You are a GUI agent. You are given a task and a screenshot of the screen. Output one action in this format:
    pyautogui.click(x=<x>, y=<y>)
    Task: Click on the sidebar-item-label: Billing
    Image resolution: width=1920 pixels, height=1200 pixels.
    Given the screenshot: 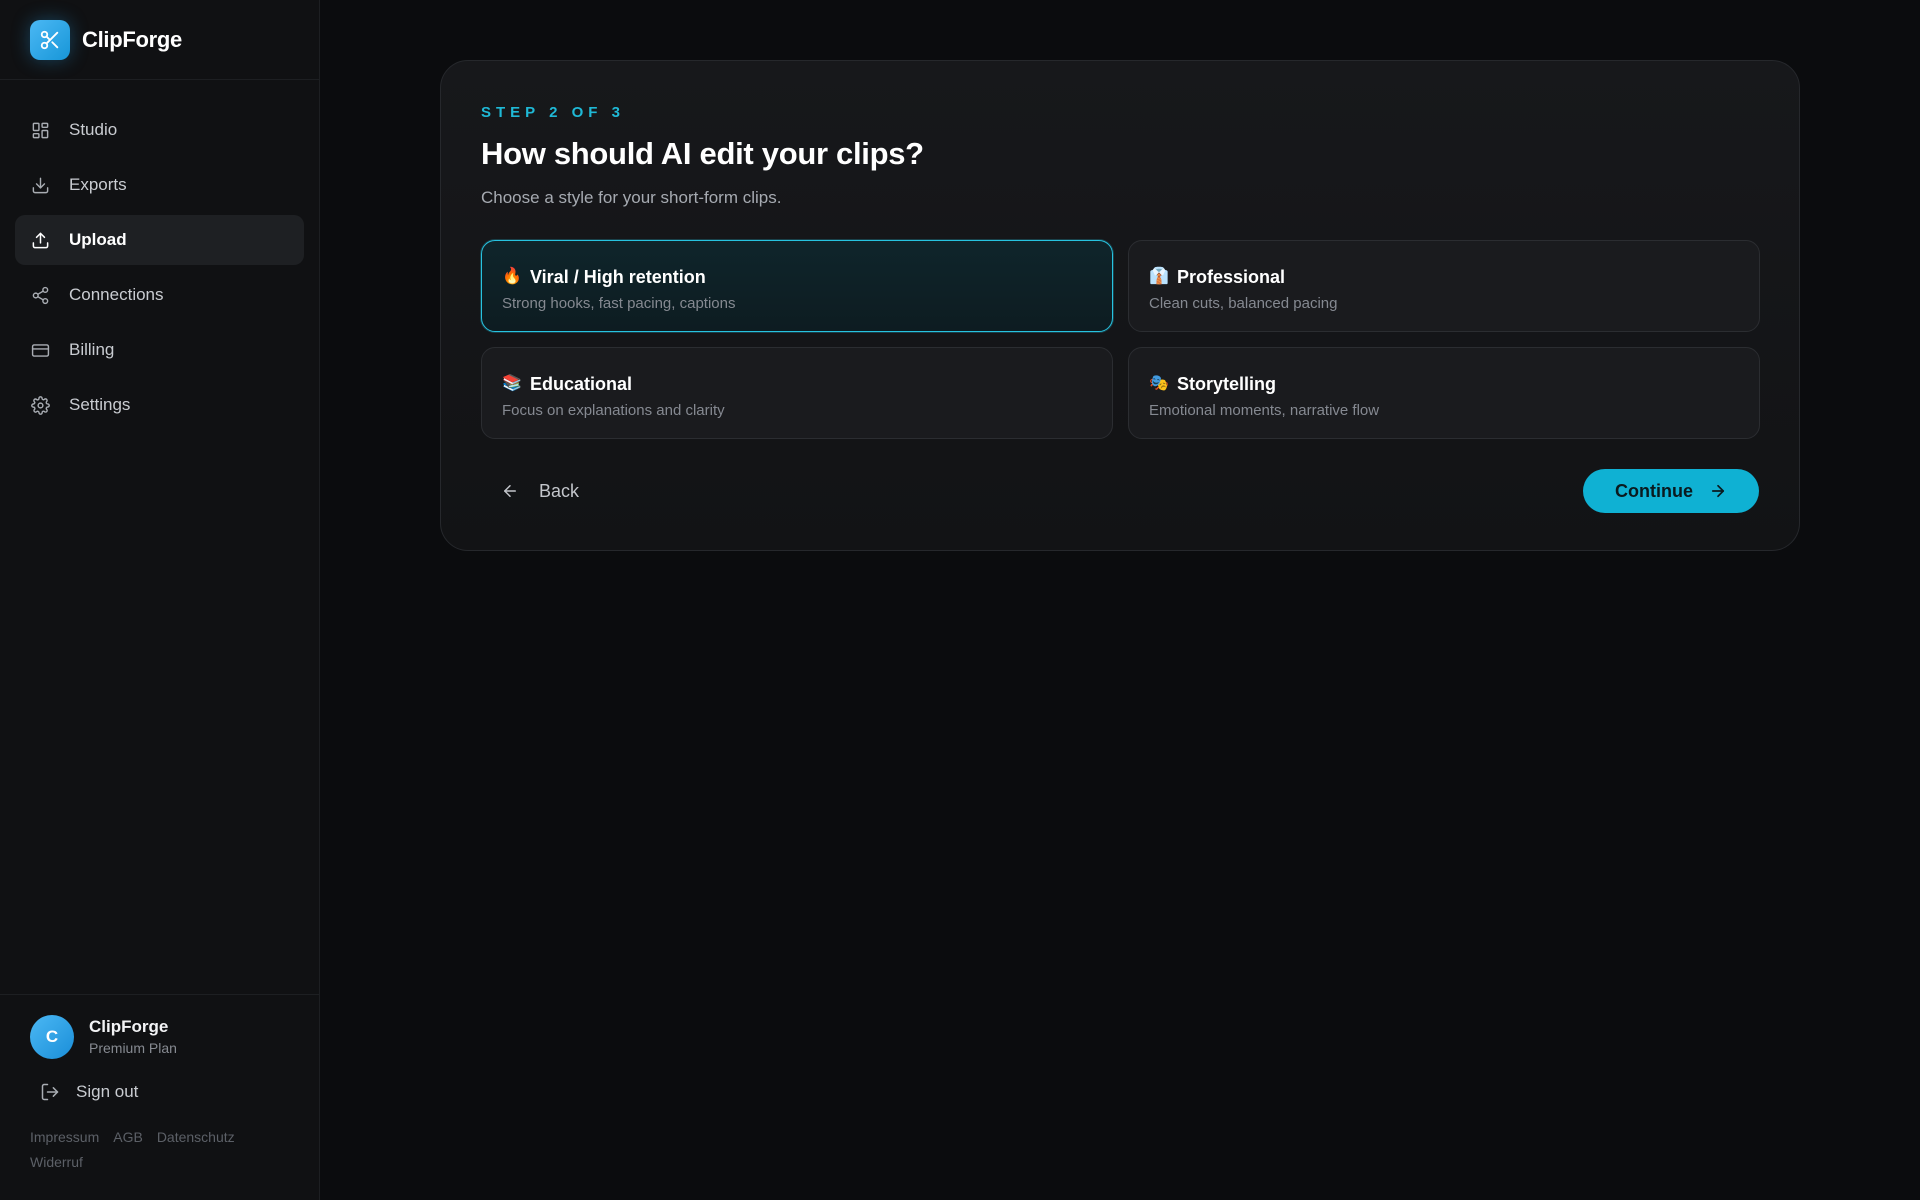 What is the action you would take?
    pyautogui.click(x=92, y=349)
    